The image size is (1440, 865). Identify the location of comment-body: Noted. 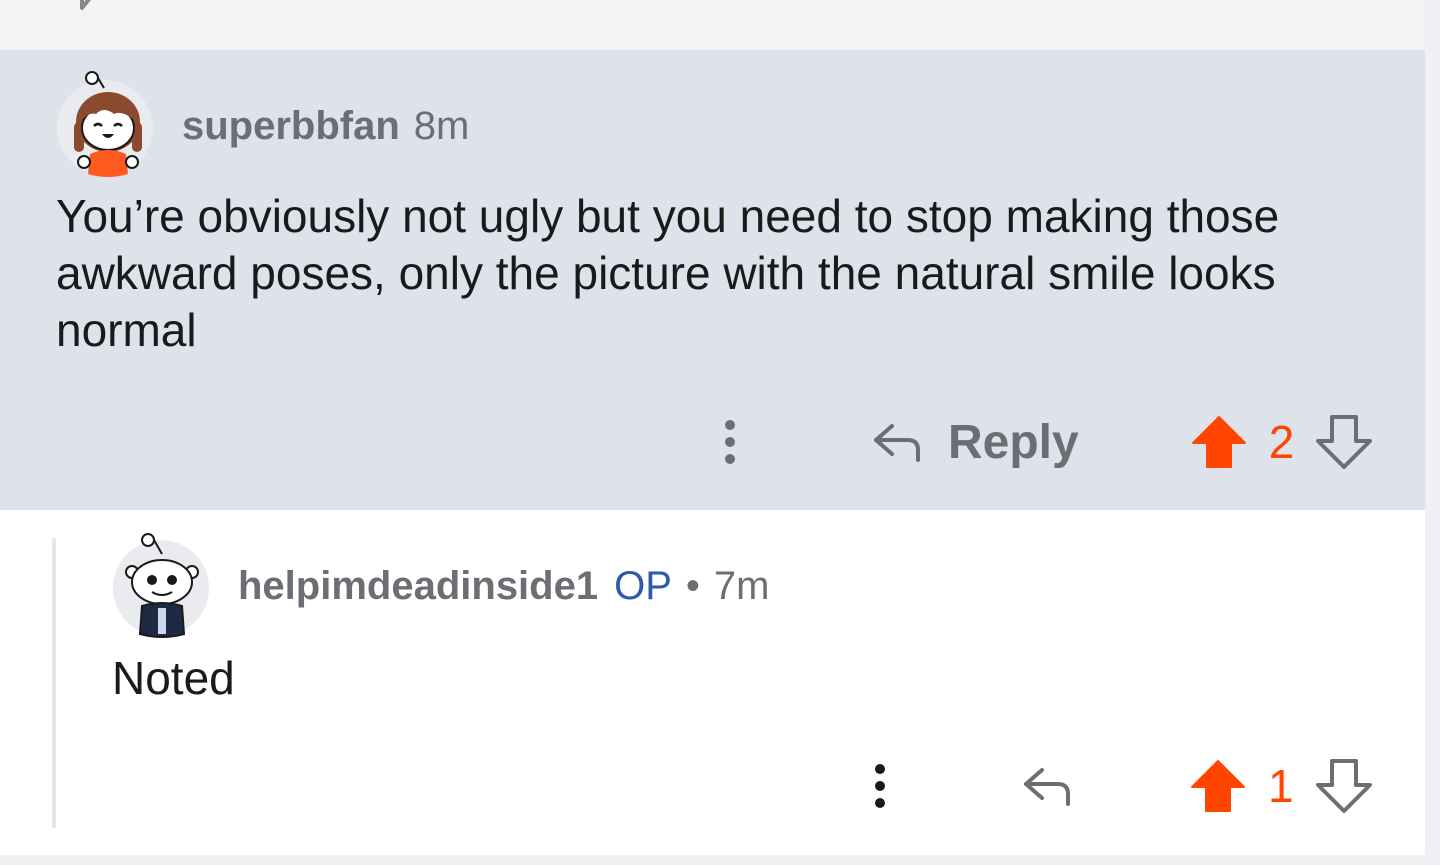
(173, 678).